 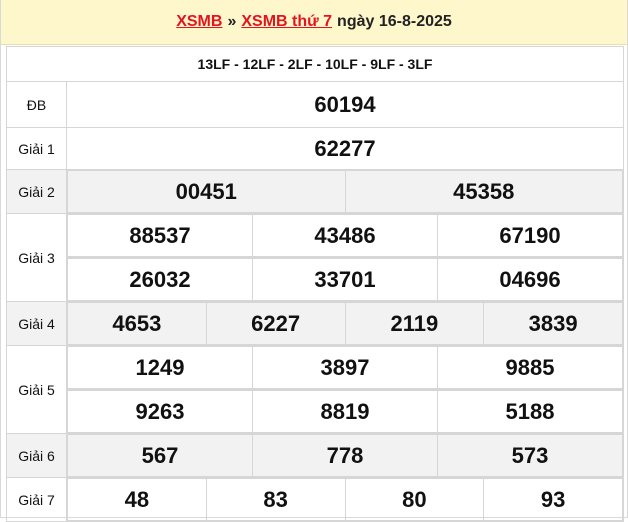 What do you see at coordinates (36, 257) in the screenshot?
I see `prize-label-g3: Giải 3` at bounding box center [36, 257].